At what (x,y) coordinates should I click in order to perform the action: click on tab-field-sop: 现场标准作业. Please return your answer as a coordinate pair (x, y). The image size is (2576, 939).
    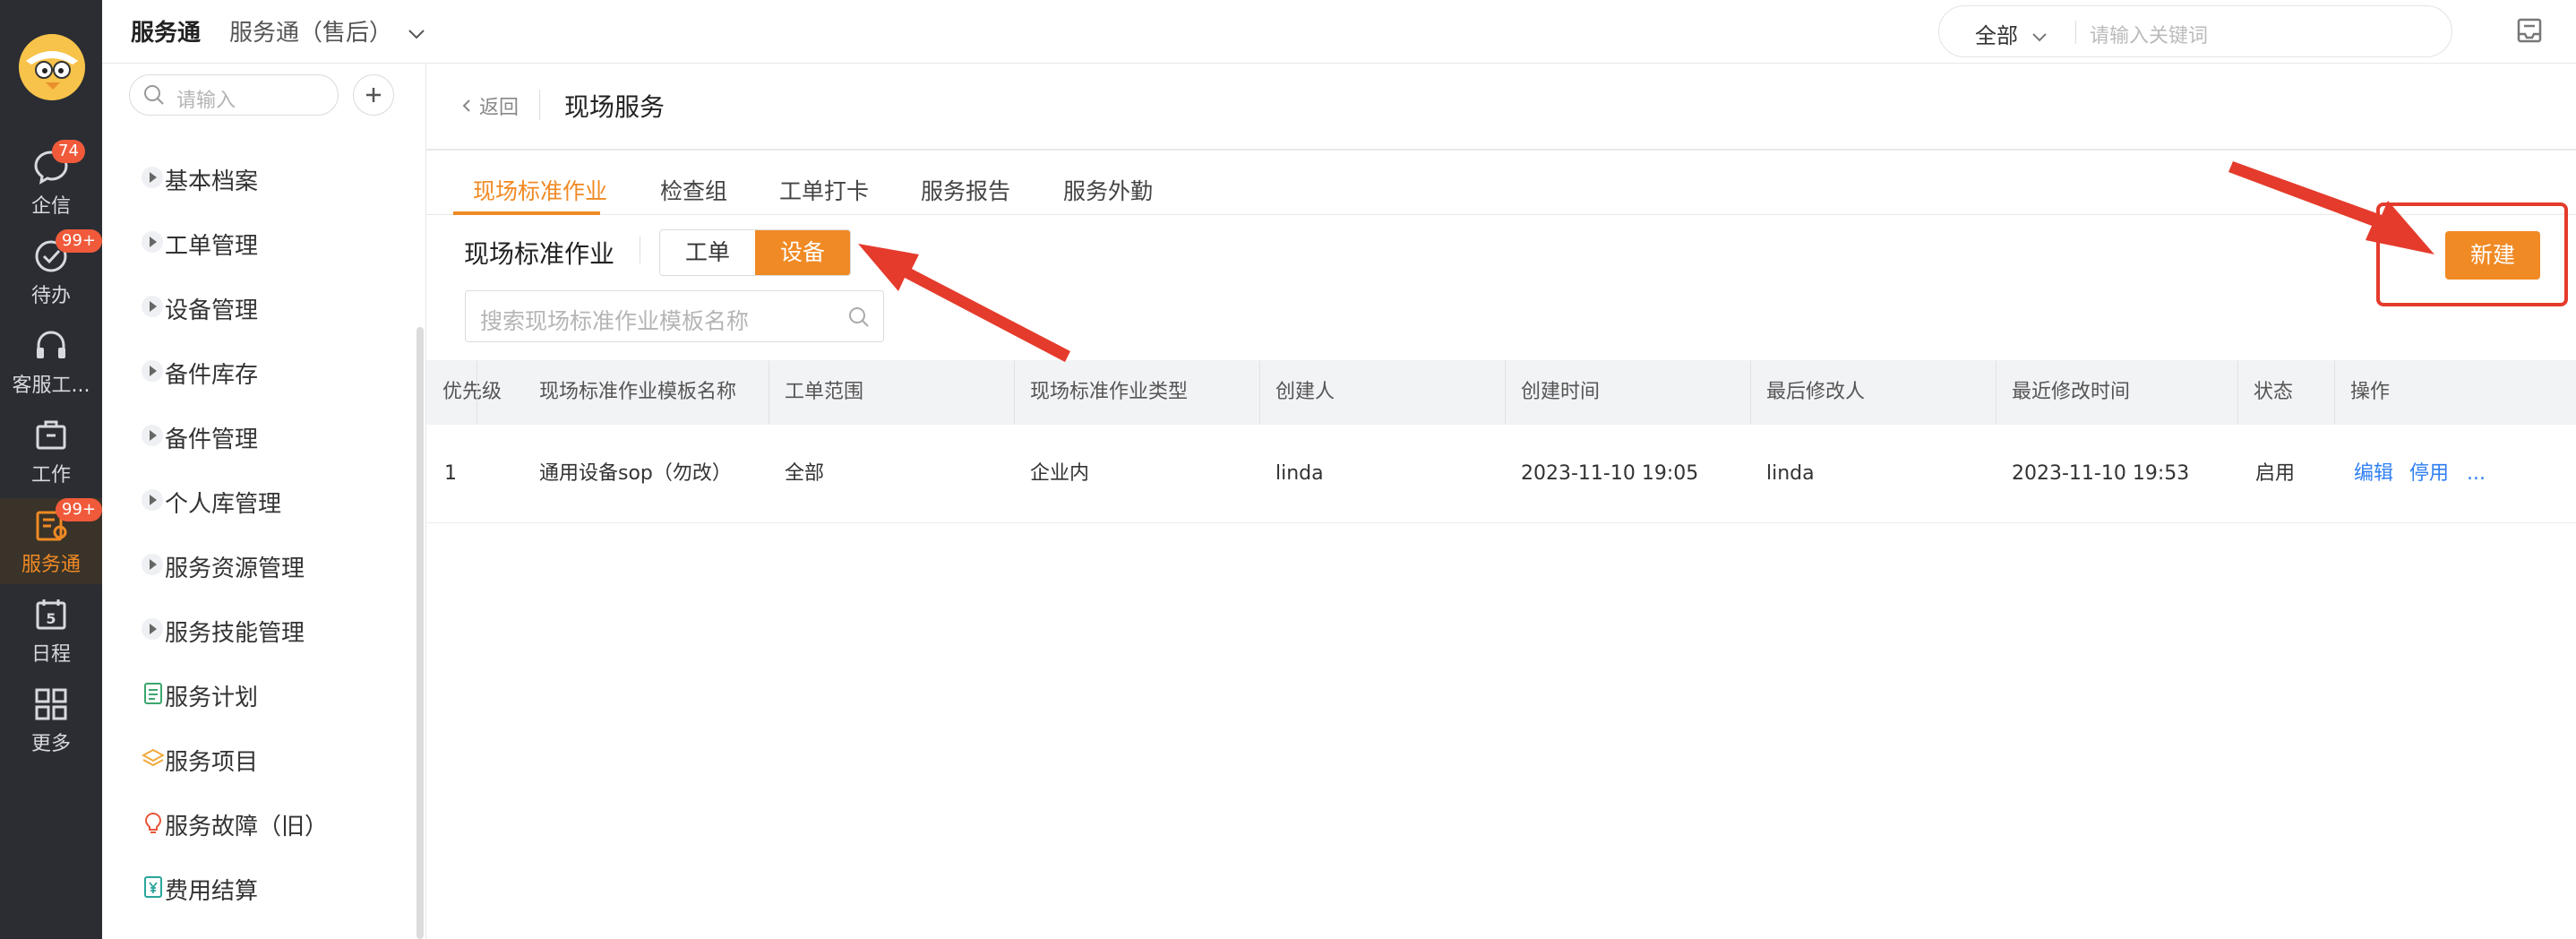
    Looking at the image, I should click on (540, 190).